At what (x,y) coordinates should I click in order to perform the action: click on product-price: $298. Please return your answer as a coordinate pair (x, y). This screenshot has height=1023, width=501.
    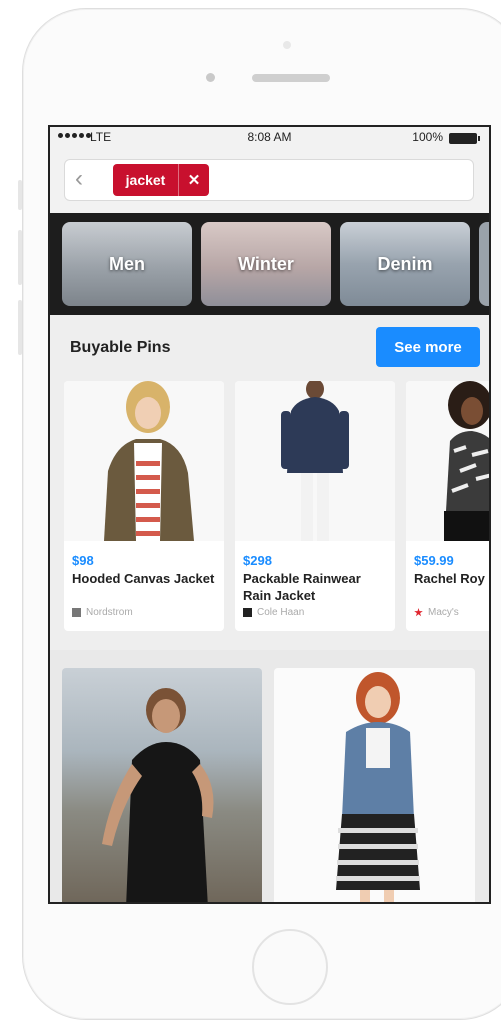
    Looking at the image, I should click on (257, 560).